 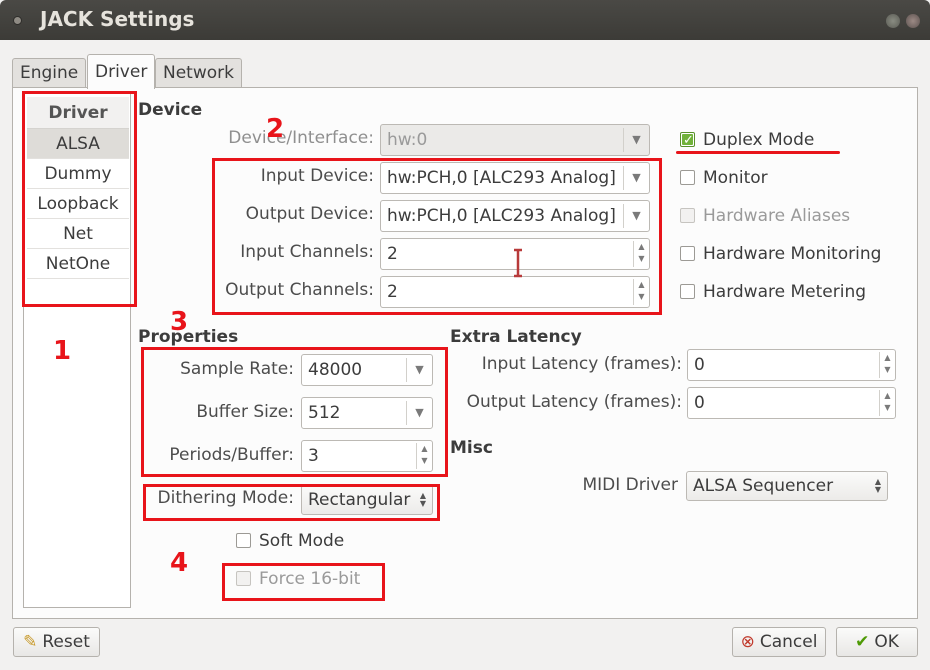 What do you see at coordinates (687, 140) in the screenshot?
I see `checkbox-checked-icon: ✓` at bounding box center [687, 140].